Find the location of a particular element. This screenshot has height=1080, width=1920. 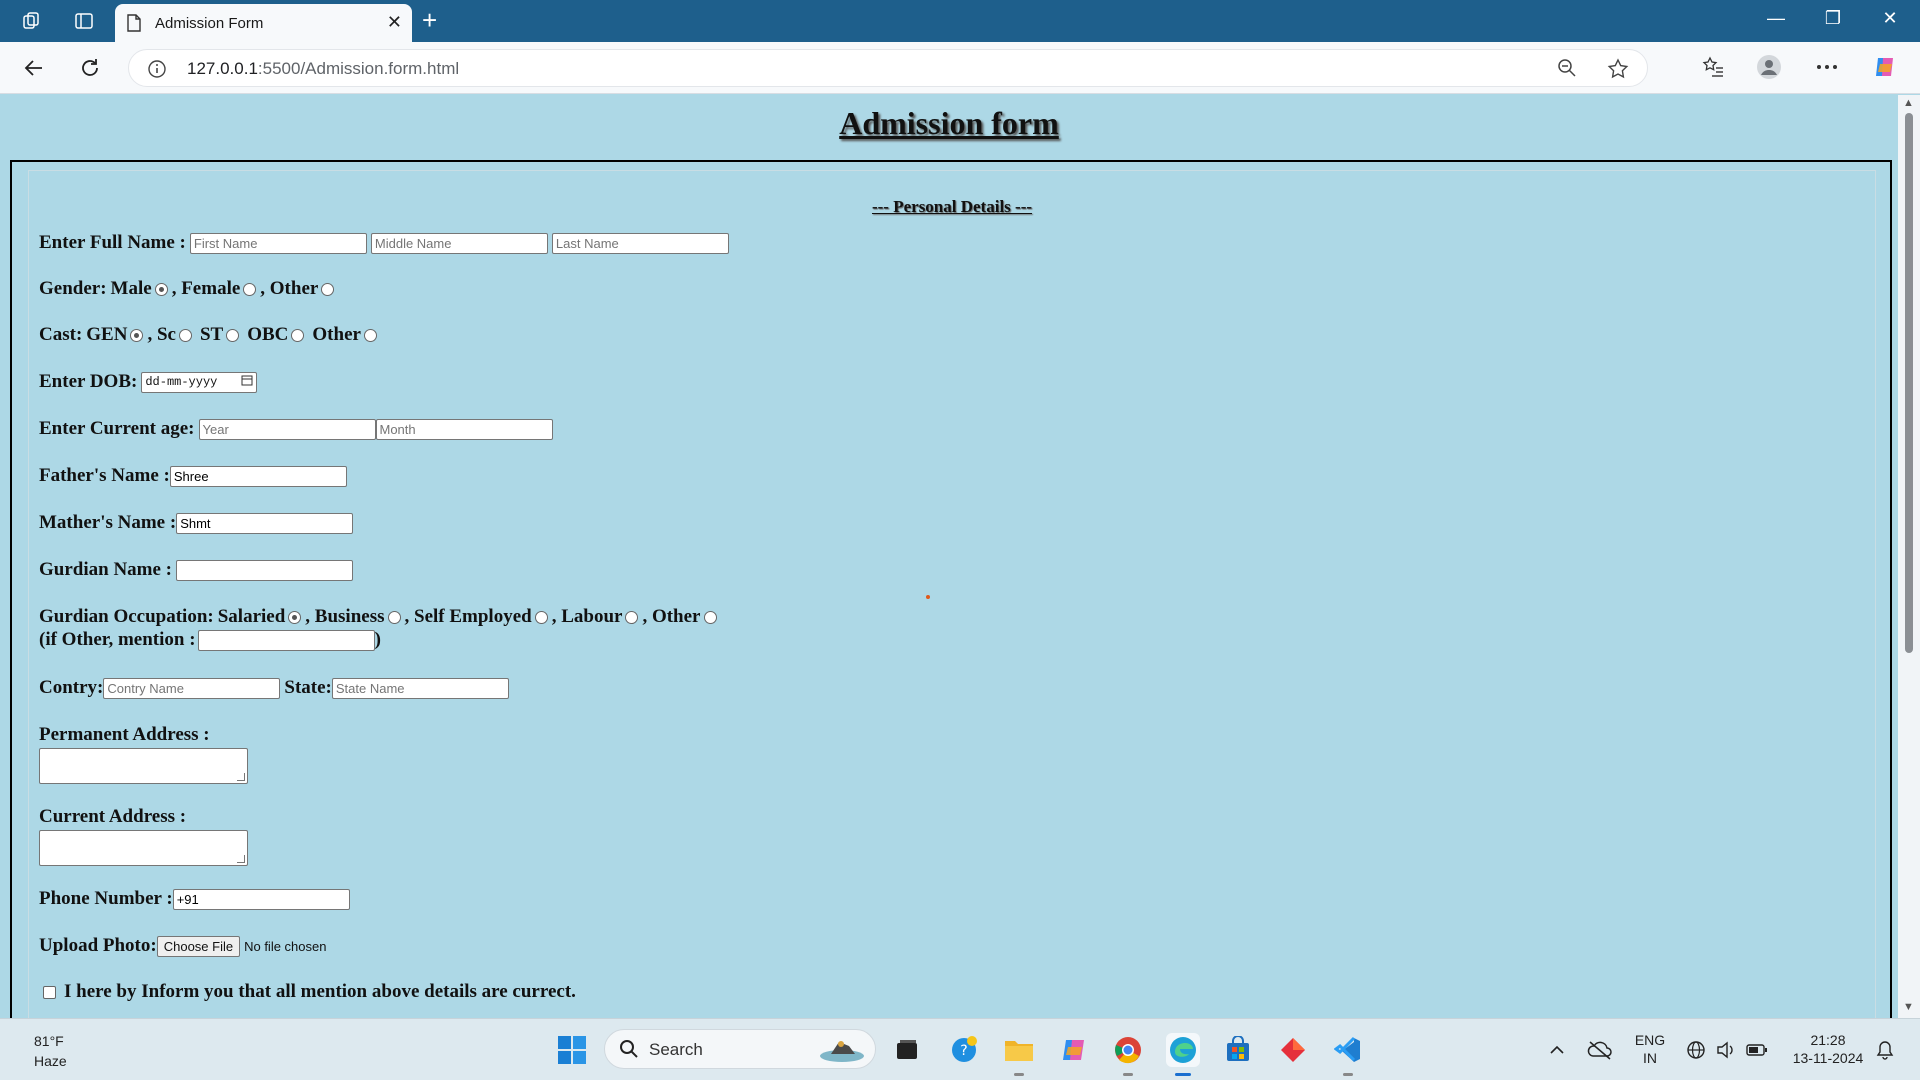

middle-name-input: Middle Name is located at coordinates (459, 243).